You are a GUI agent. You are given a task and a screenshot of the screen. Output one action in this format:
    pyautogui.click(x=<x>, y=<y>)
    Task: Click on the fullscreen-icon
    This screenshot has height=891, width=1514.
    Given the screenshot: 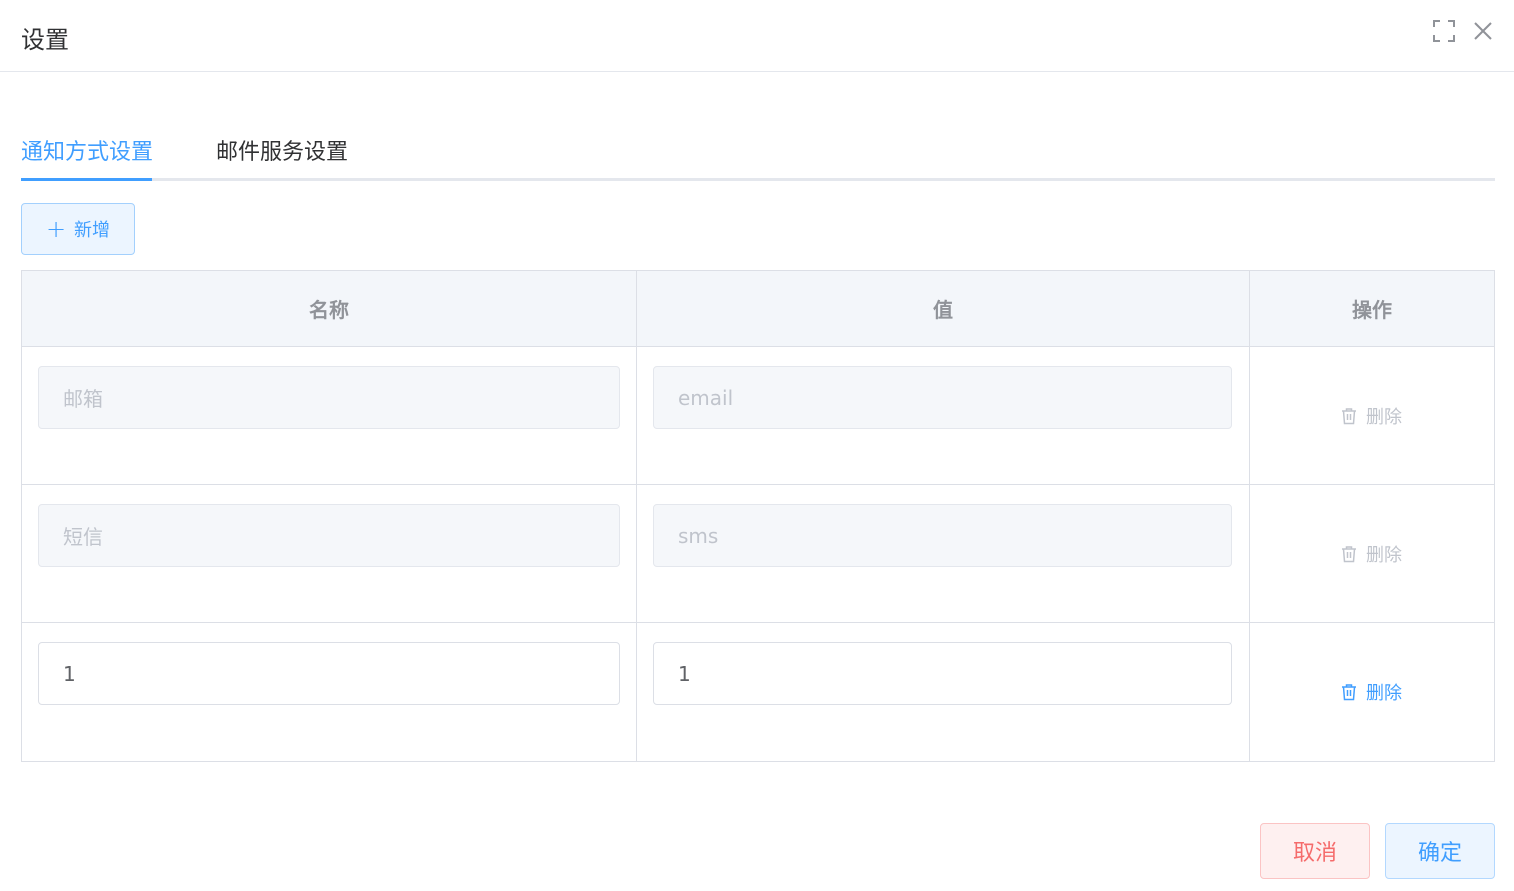 What is the action you would take?
    pyautogui.click(x=1444, y=31)
    